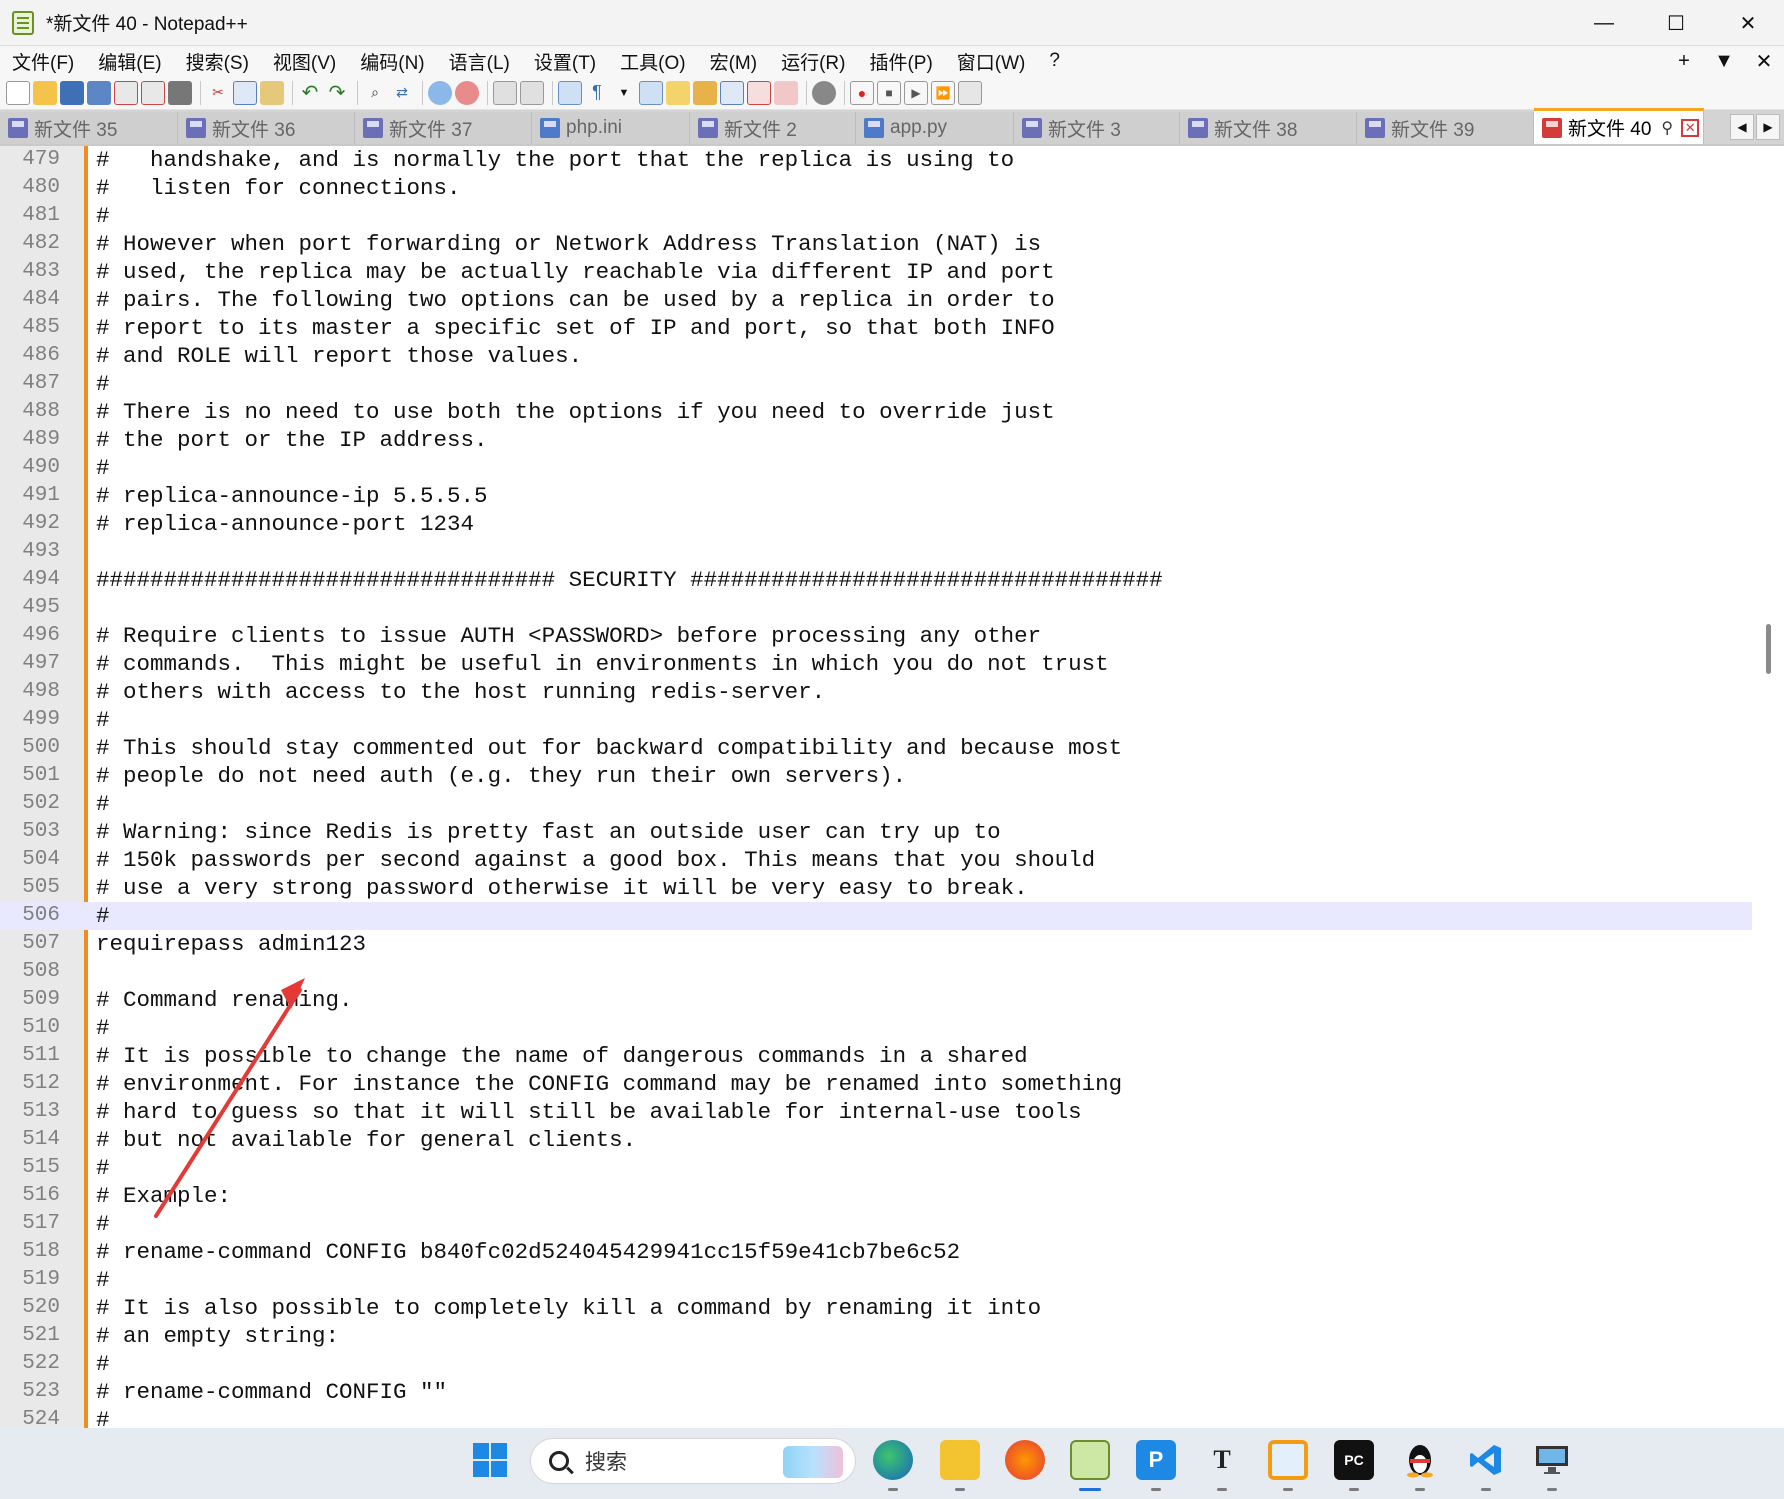 This screenshot has width=1784, height=1499. What do you see at coordinates (732, 92) in the screenshot?
I see `doc-list-icon` at bounding box center [732, 92].